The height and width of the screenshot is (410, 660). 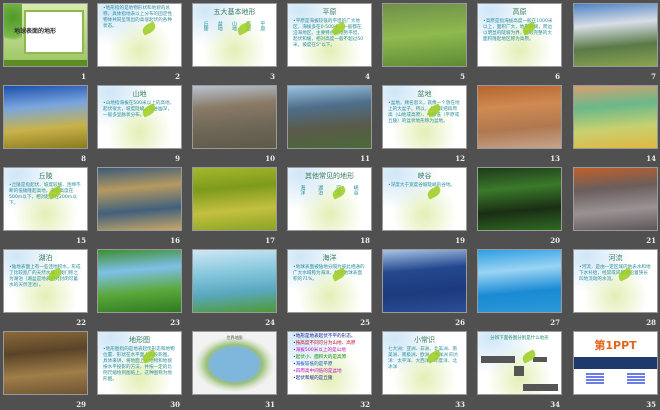 What do you see at coordinates (320, 190) in the screenshot?
I see `landform-item: 湖泊` at bounding box center [320, 190].